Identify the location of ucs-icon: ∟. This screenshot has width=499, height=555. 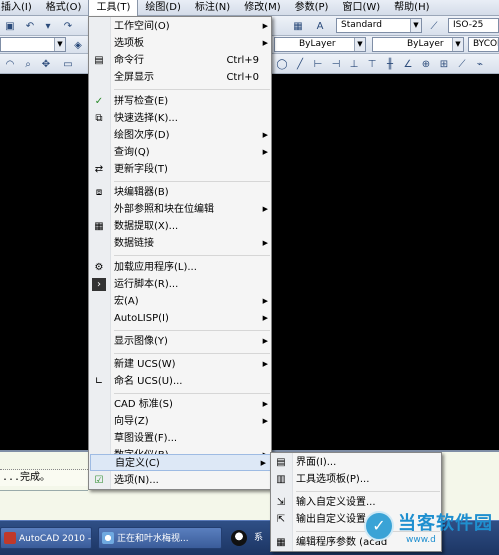
(99, 381).